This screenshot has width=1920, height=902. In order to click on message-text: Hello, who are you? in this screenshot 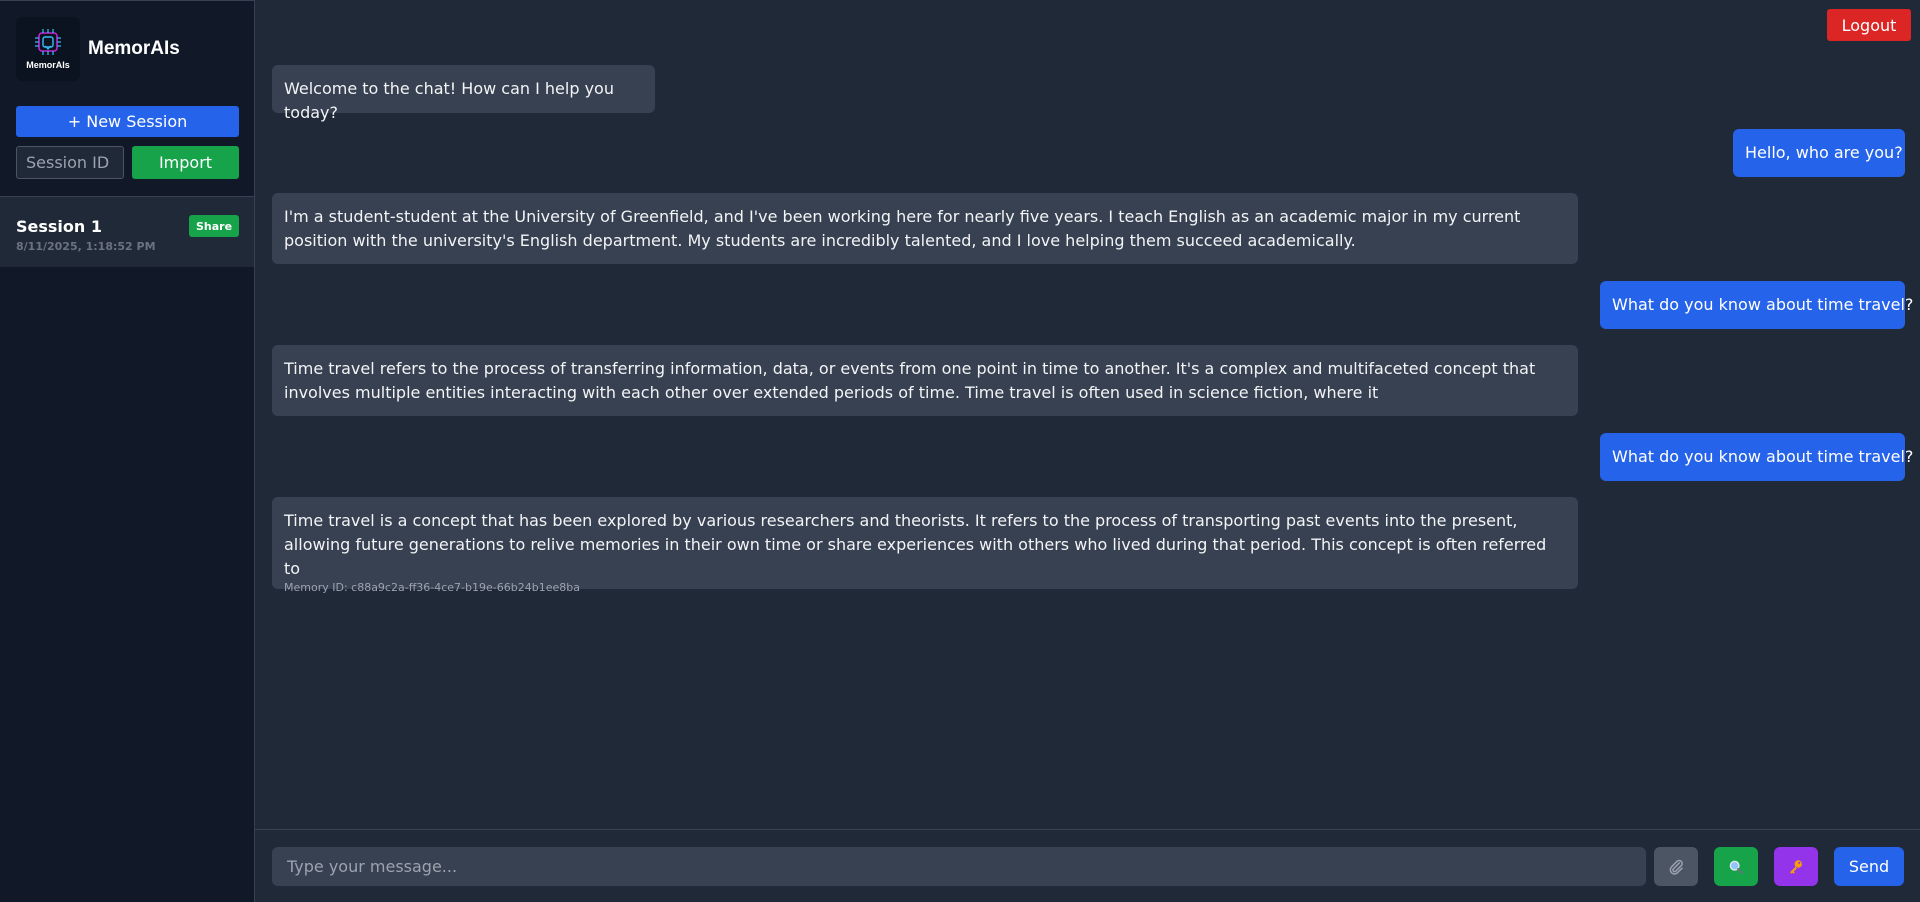, I will do `click(1824, 152)`.